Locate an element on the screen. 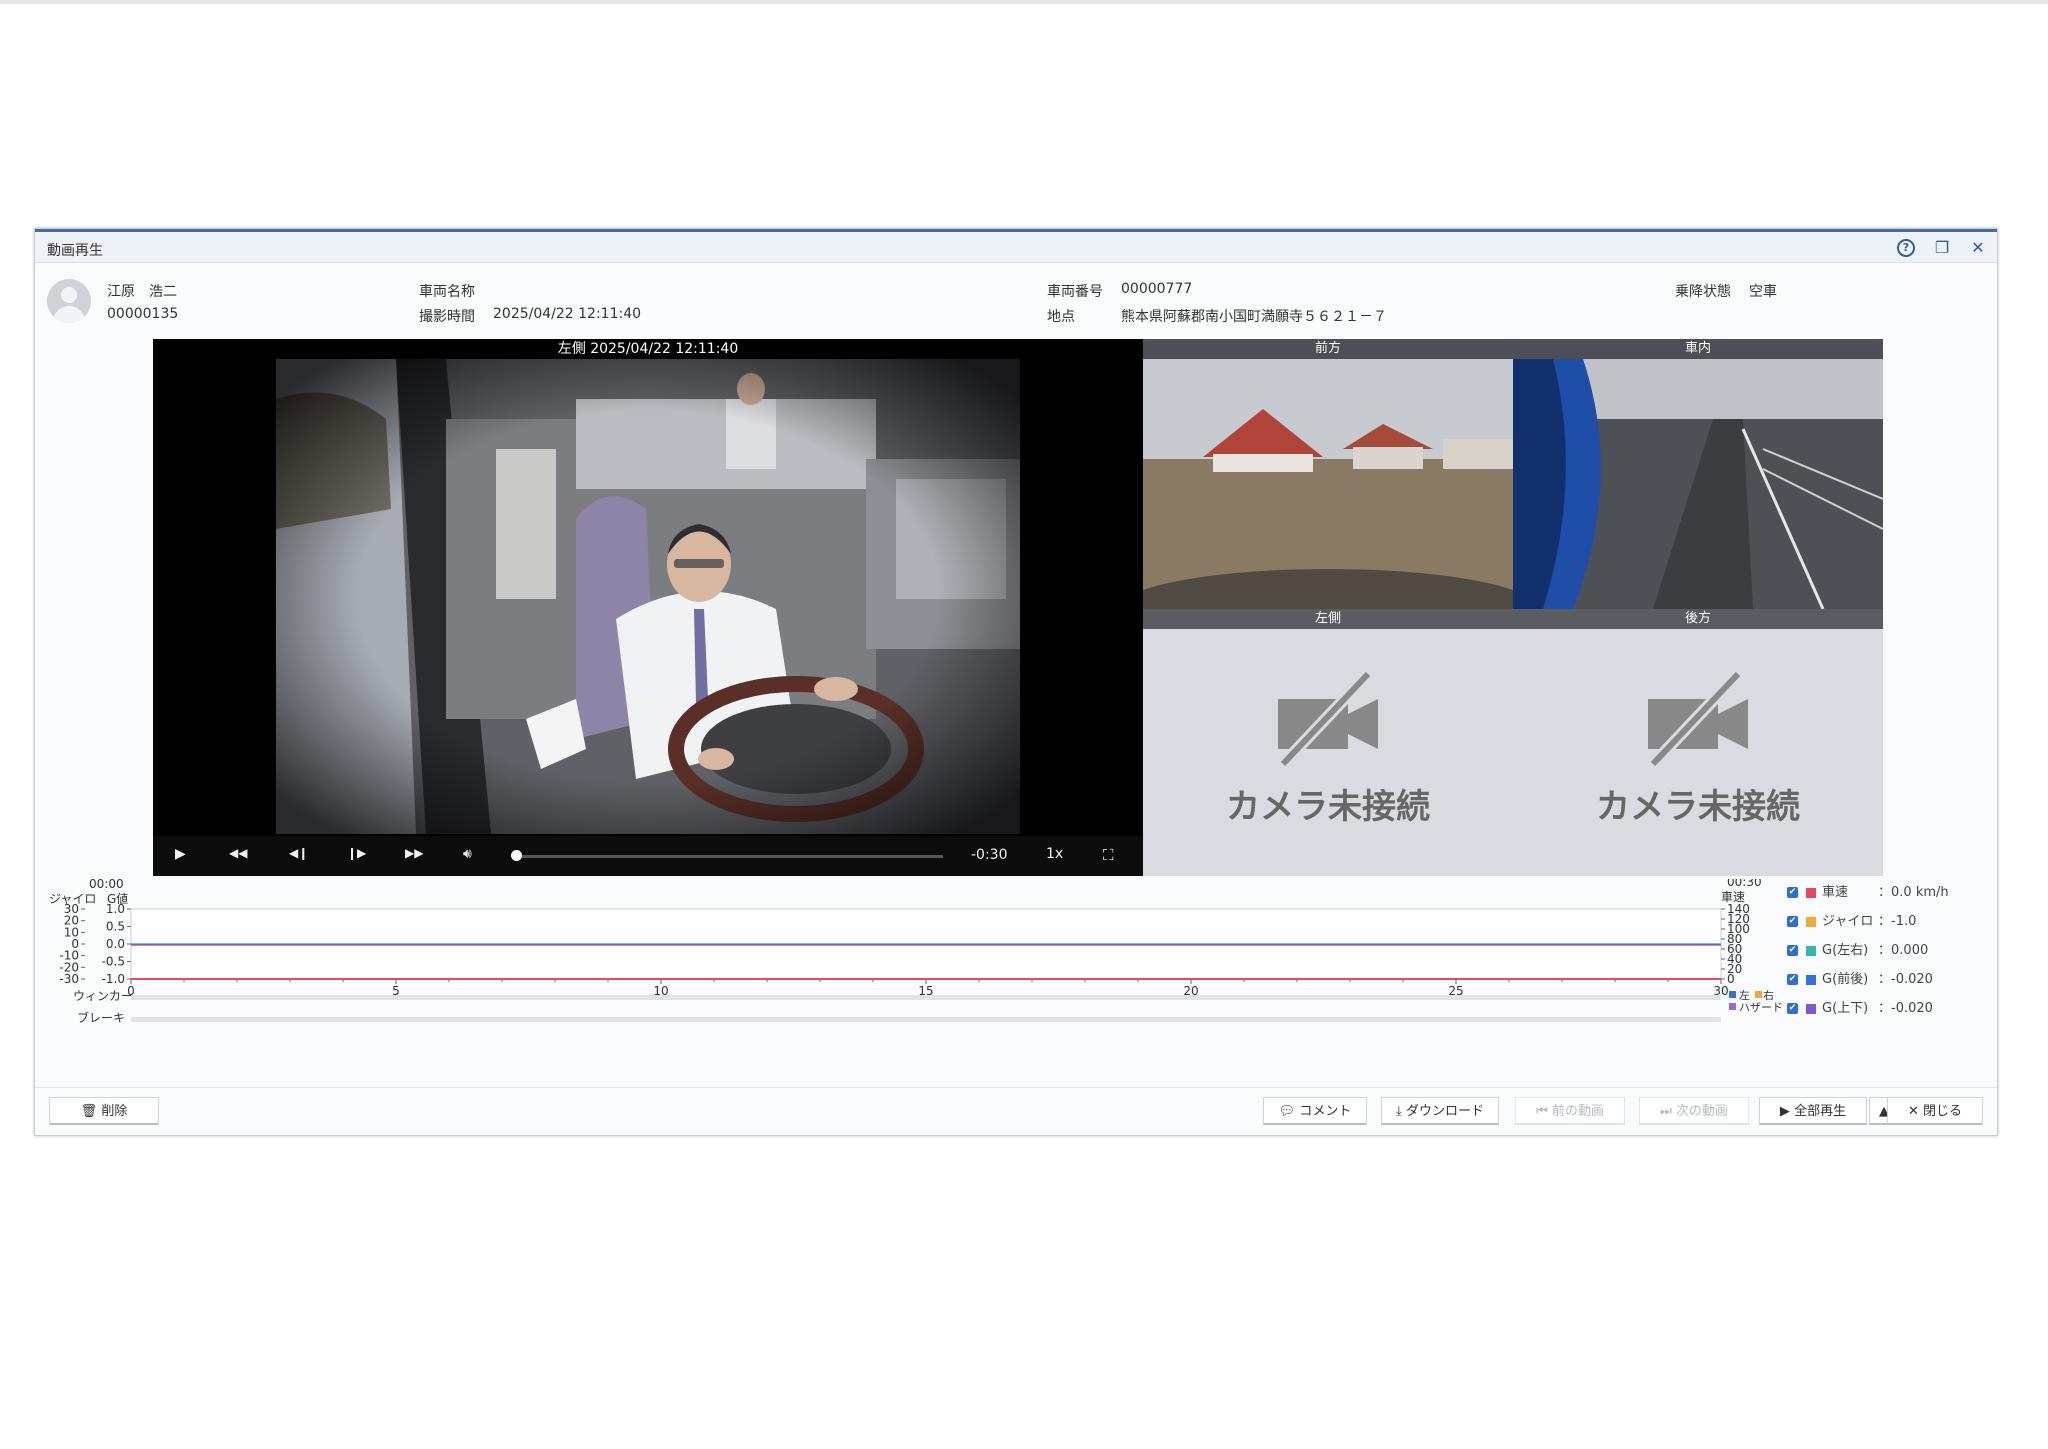 The width and height of the screenshot is (2048, 1449). camera-front: 前方 is located at coordinates (1328, 474).